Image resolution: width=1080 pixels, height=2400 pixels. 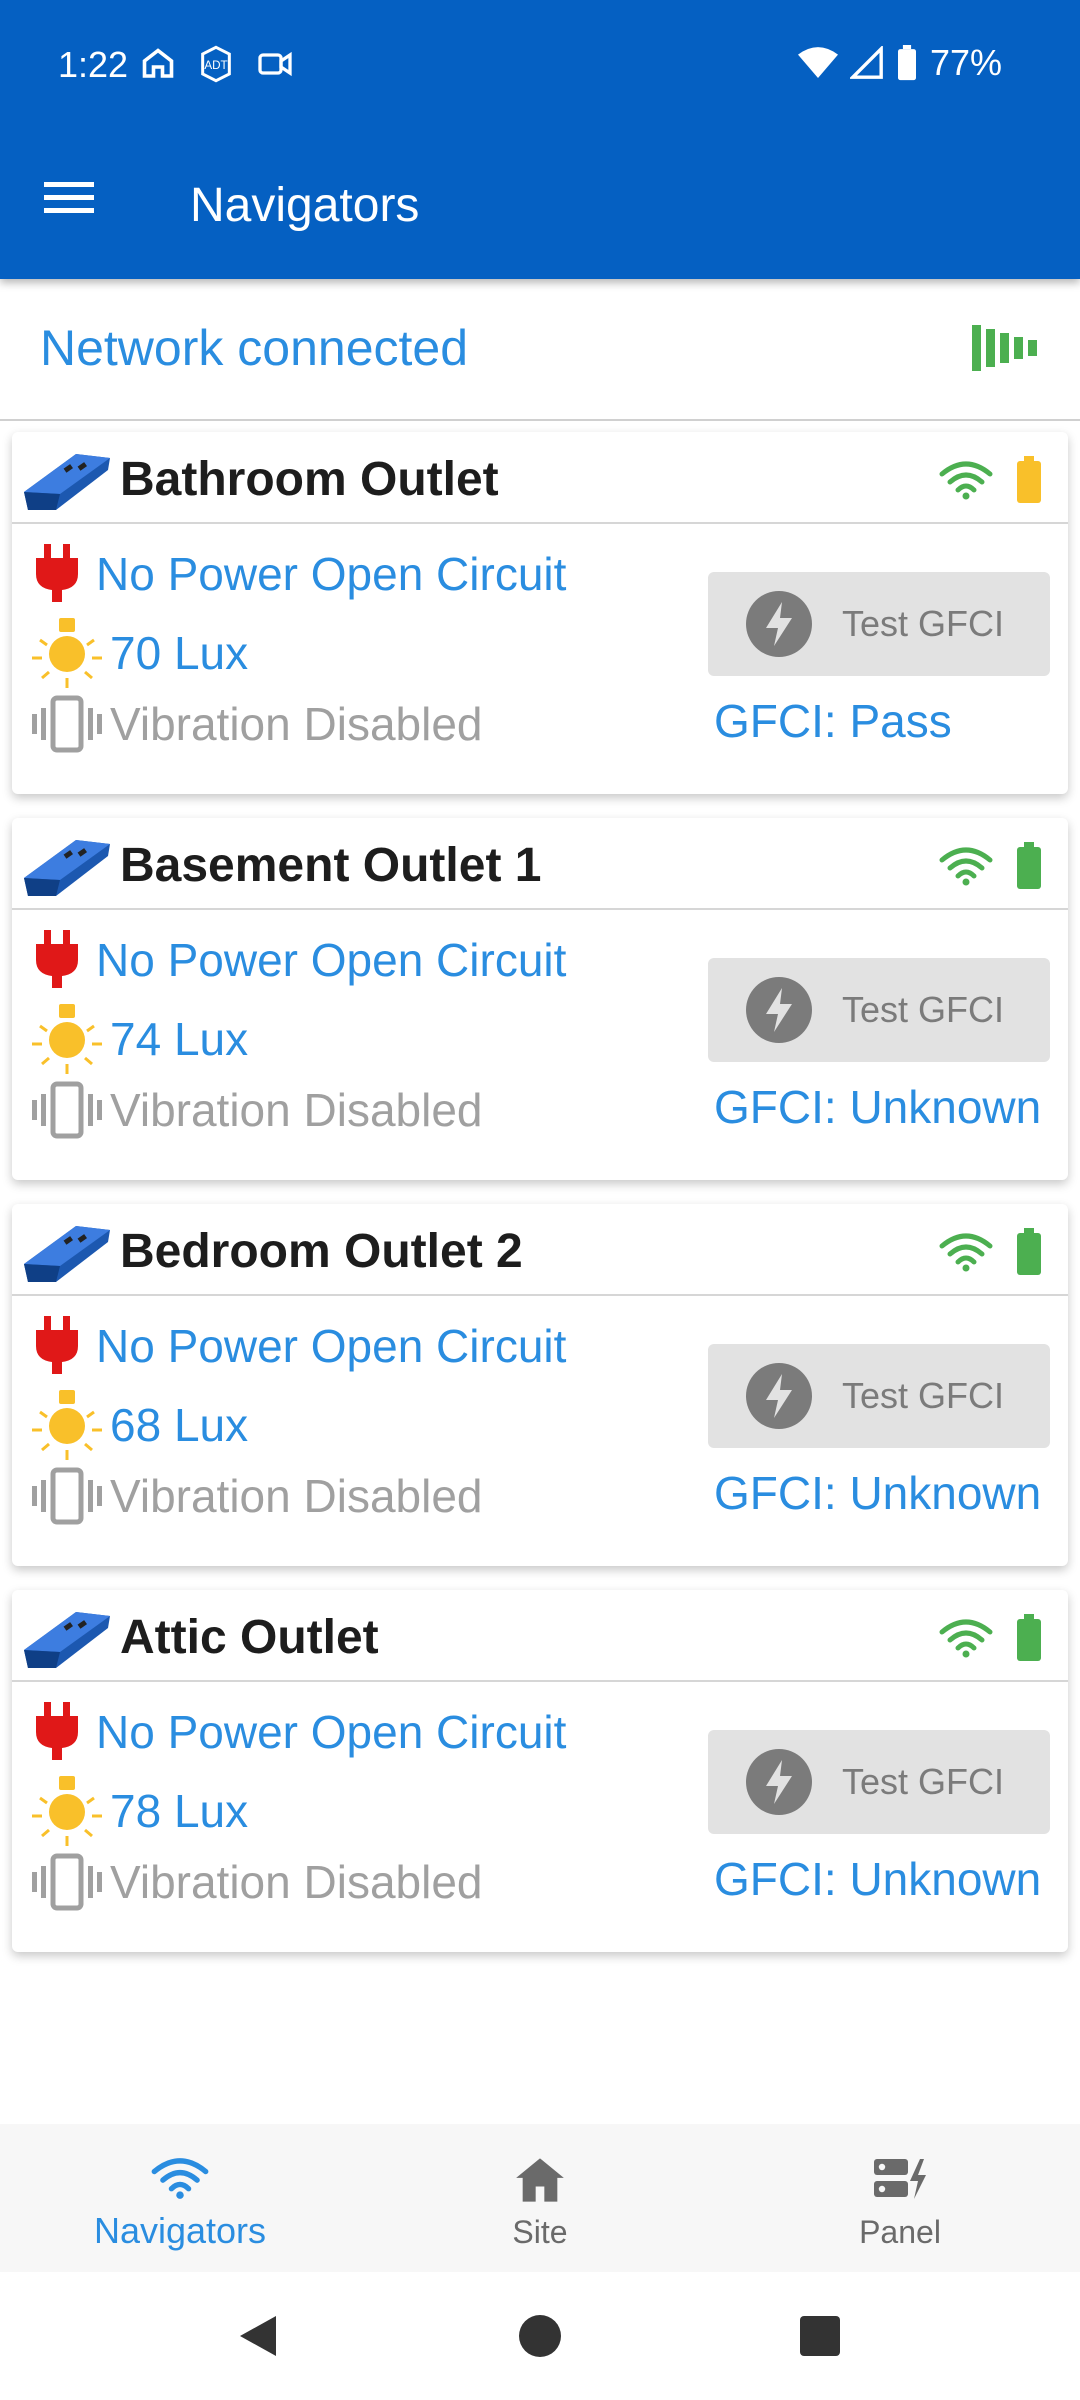 What do you see at coordinates (965, 62) in the screenshot?
I see `battery-percent: 77%` at bounding box center [965, 62].